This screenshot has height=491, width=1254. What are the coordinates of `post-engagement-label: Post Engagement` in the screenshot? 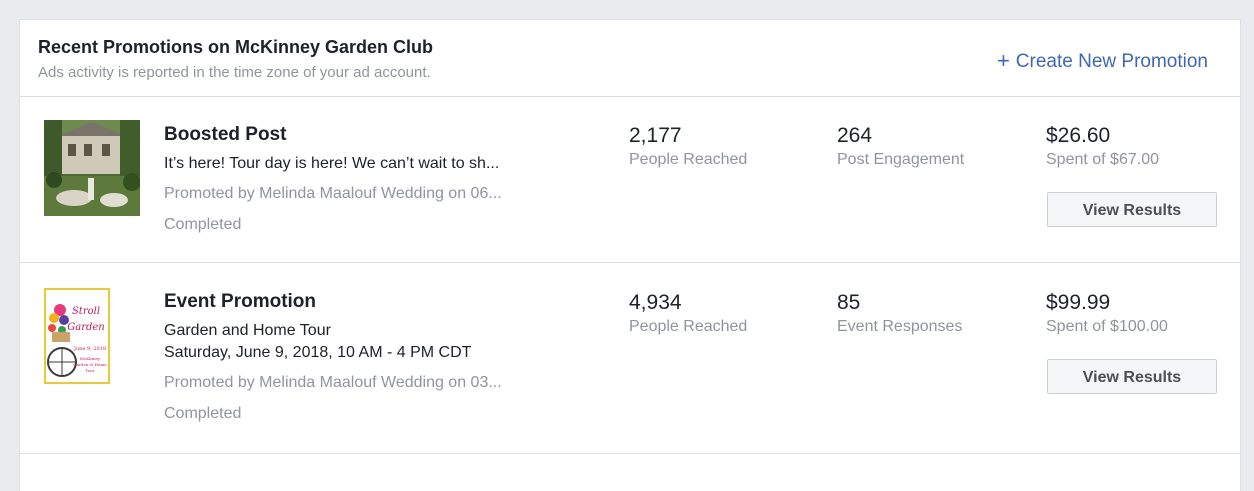 It's located at (901, 159).